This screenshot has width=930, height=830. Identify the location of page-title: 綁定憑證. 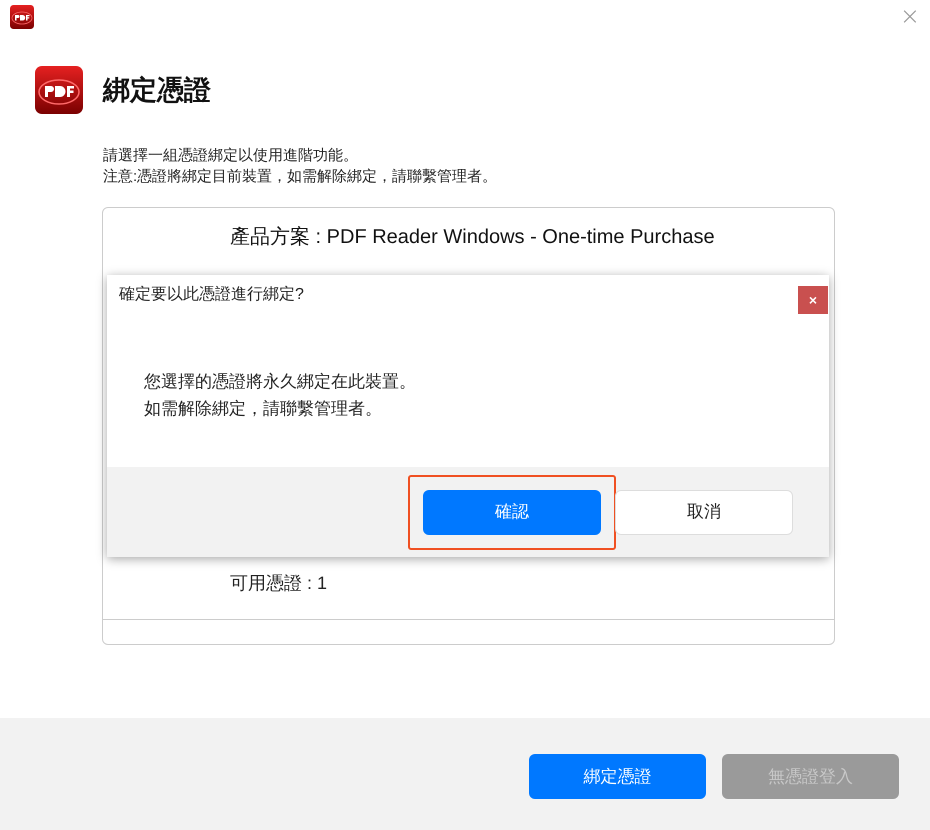
(157, 90).